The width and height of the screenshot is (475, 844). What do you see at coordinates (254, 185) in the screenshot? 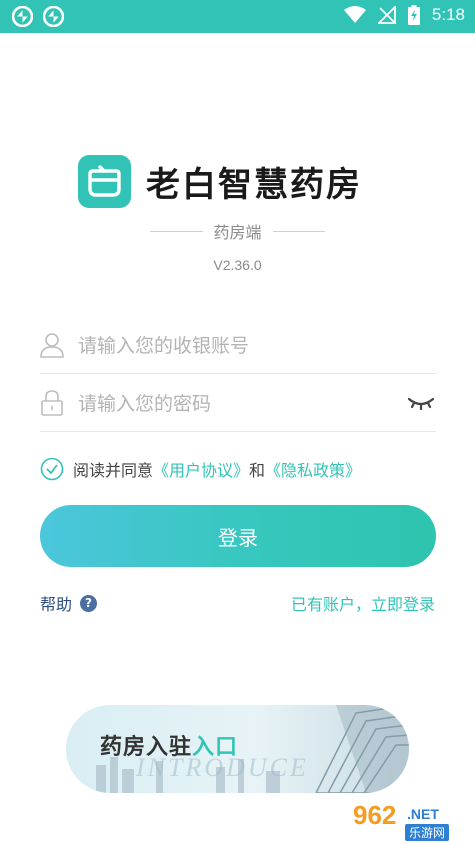
I see `app-name: 老白智慧药房` at bounding box center [254, 185].